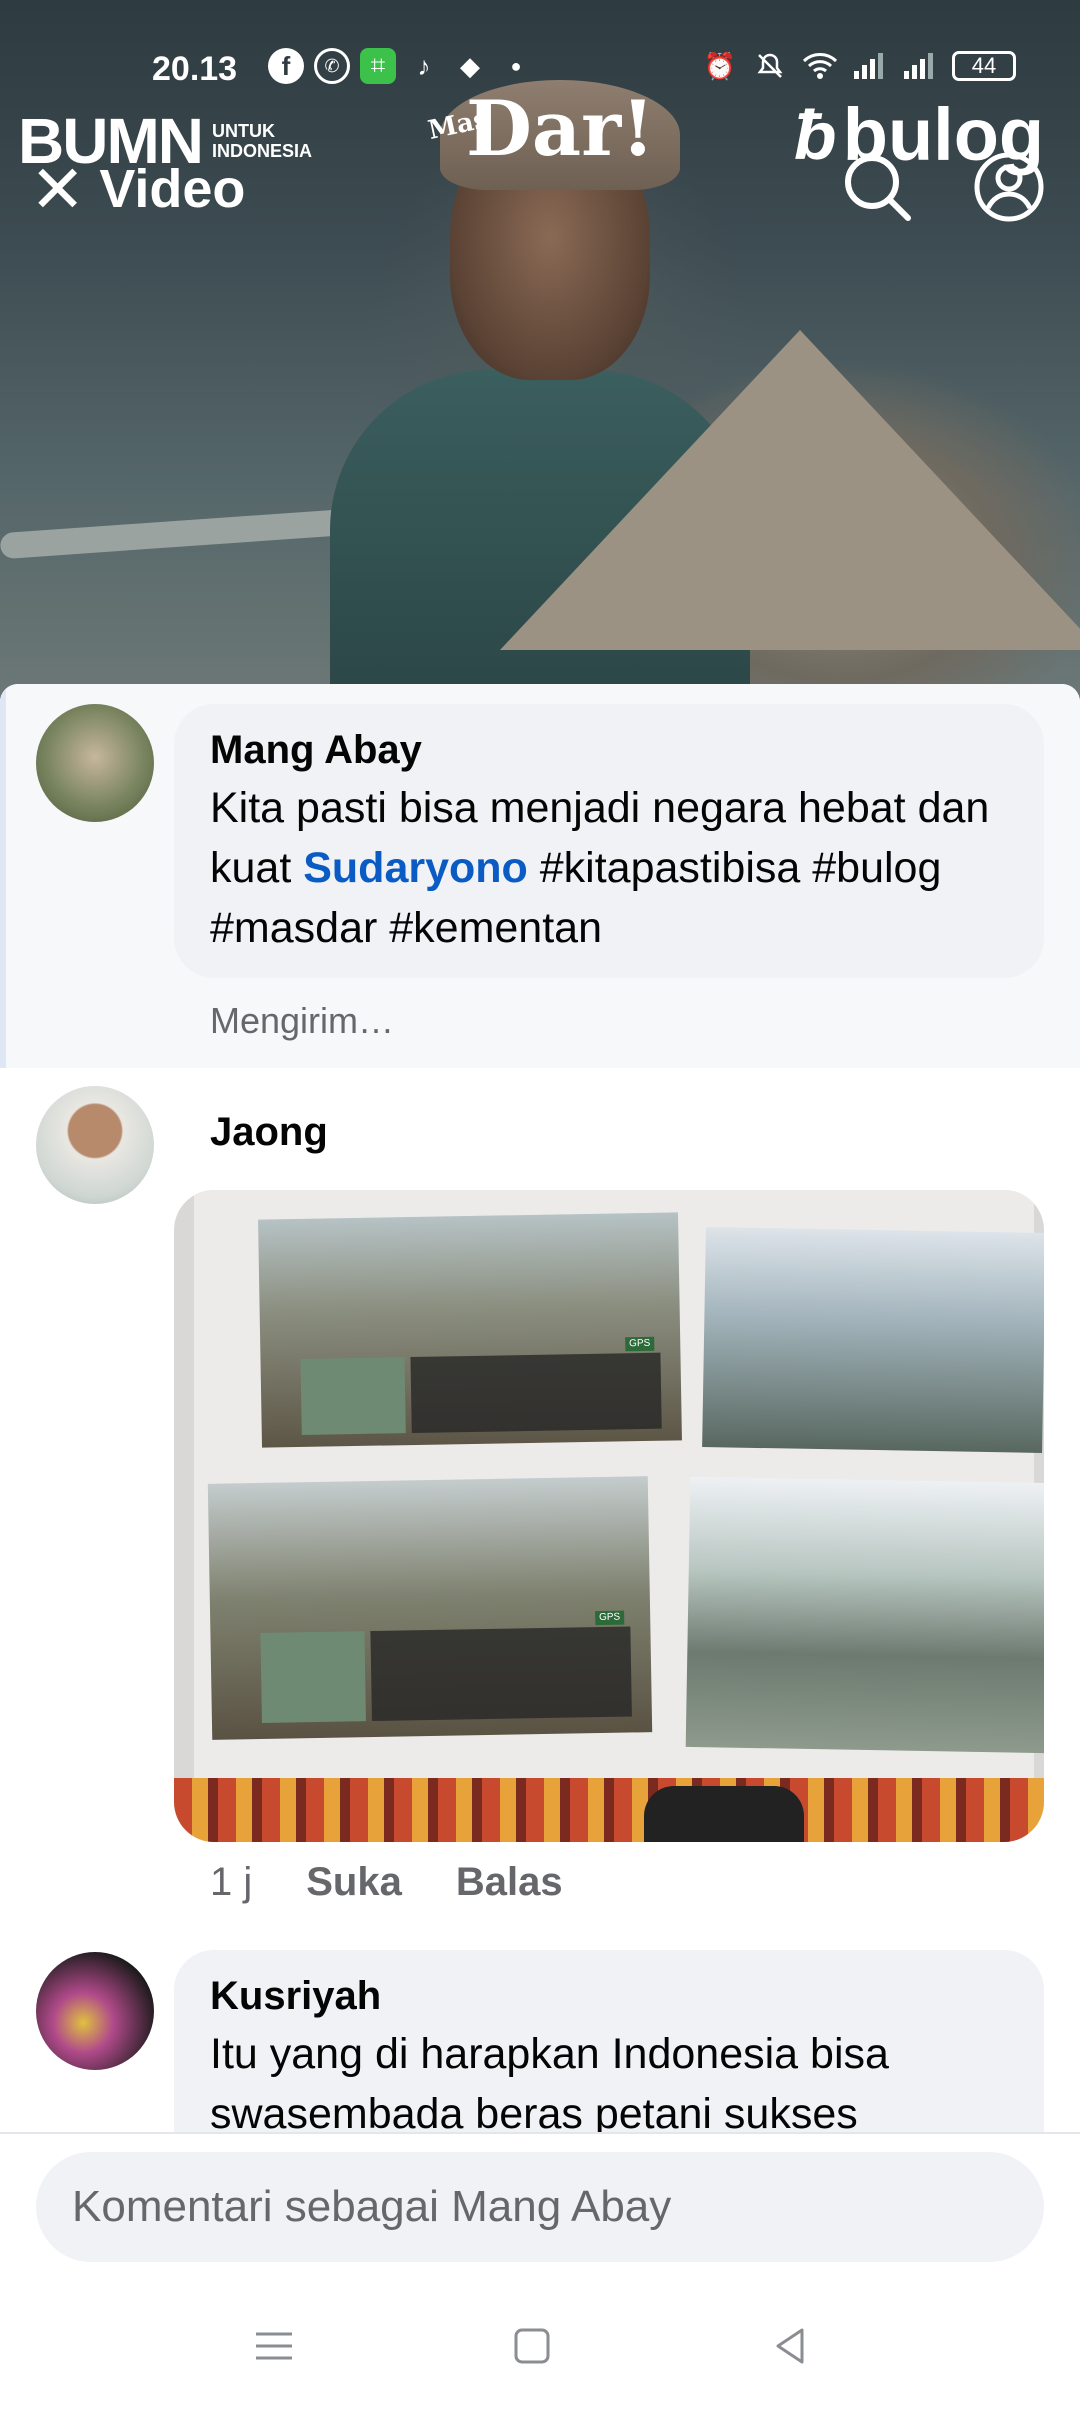 The width and height of the screenshot is (1080, 2412). I want to click on mention-link: Sudaryono, so click(415, 868).